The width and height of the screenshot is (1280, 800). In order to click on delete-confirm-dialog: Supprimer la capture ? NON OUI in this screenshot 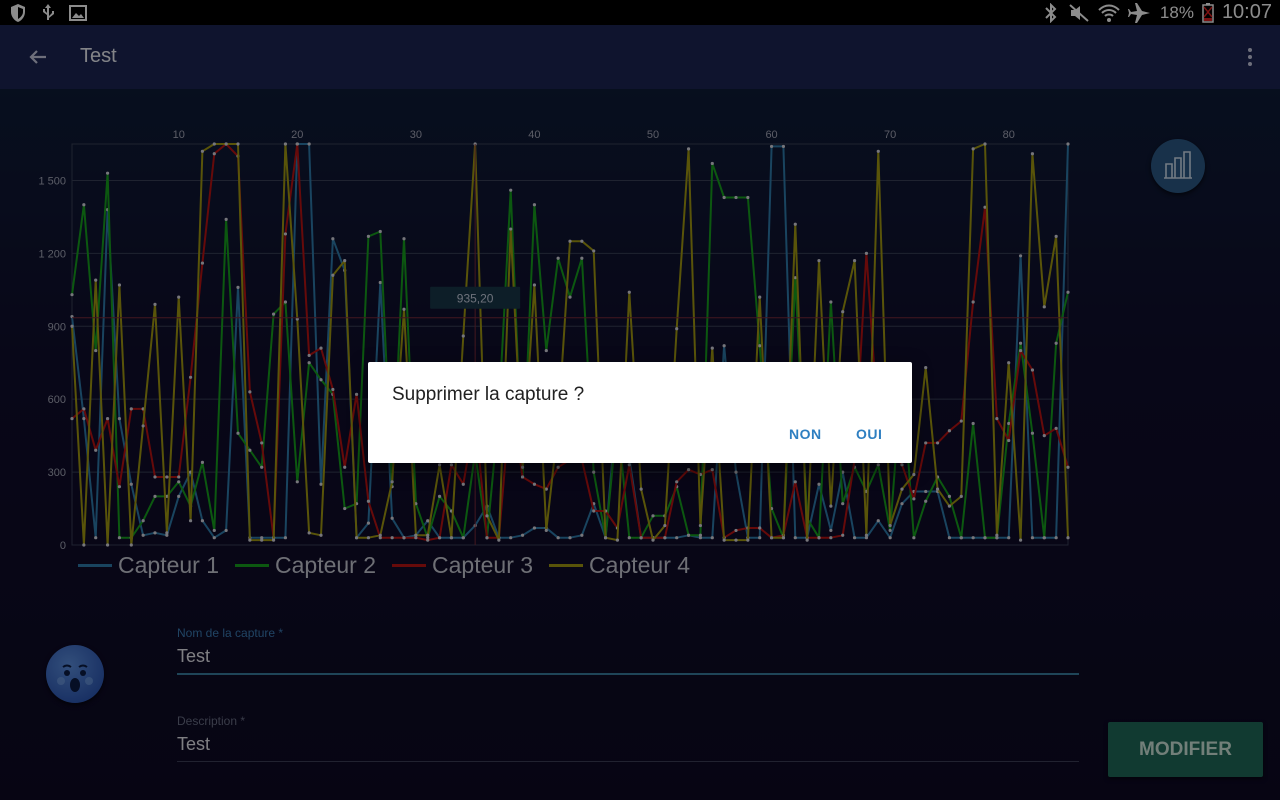, I will do `click(640, 412)`.